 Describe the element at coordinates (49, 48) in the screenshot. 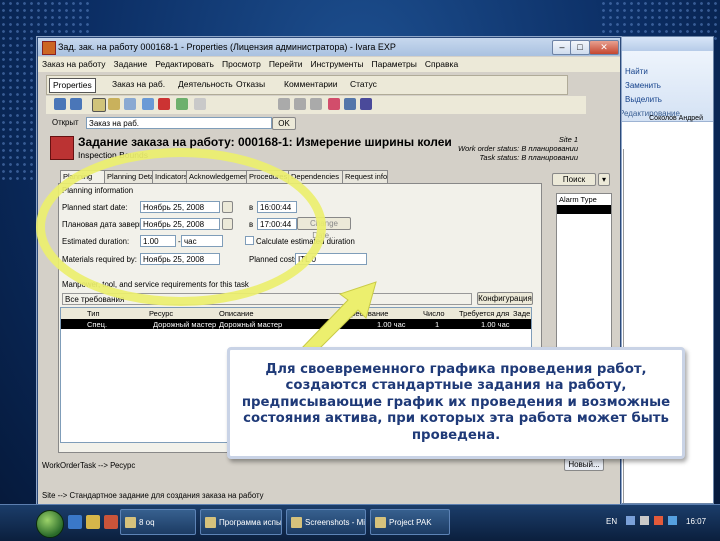

I see `app-icon` at that location.